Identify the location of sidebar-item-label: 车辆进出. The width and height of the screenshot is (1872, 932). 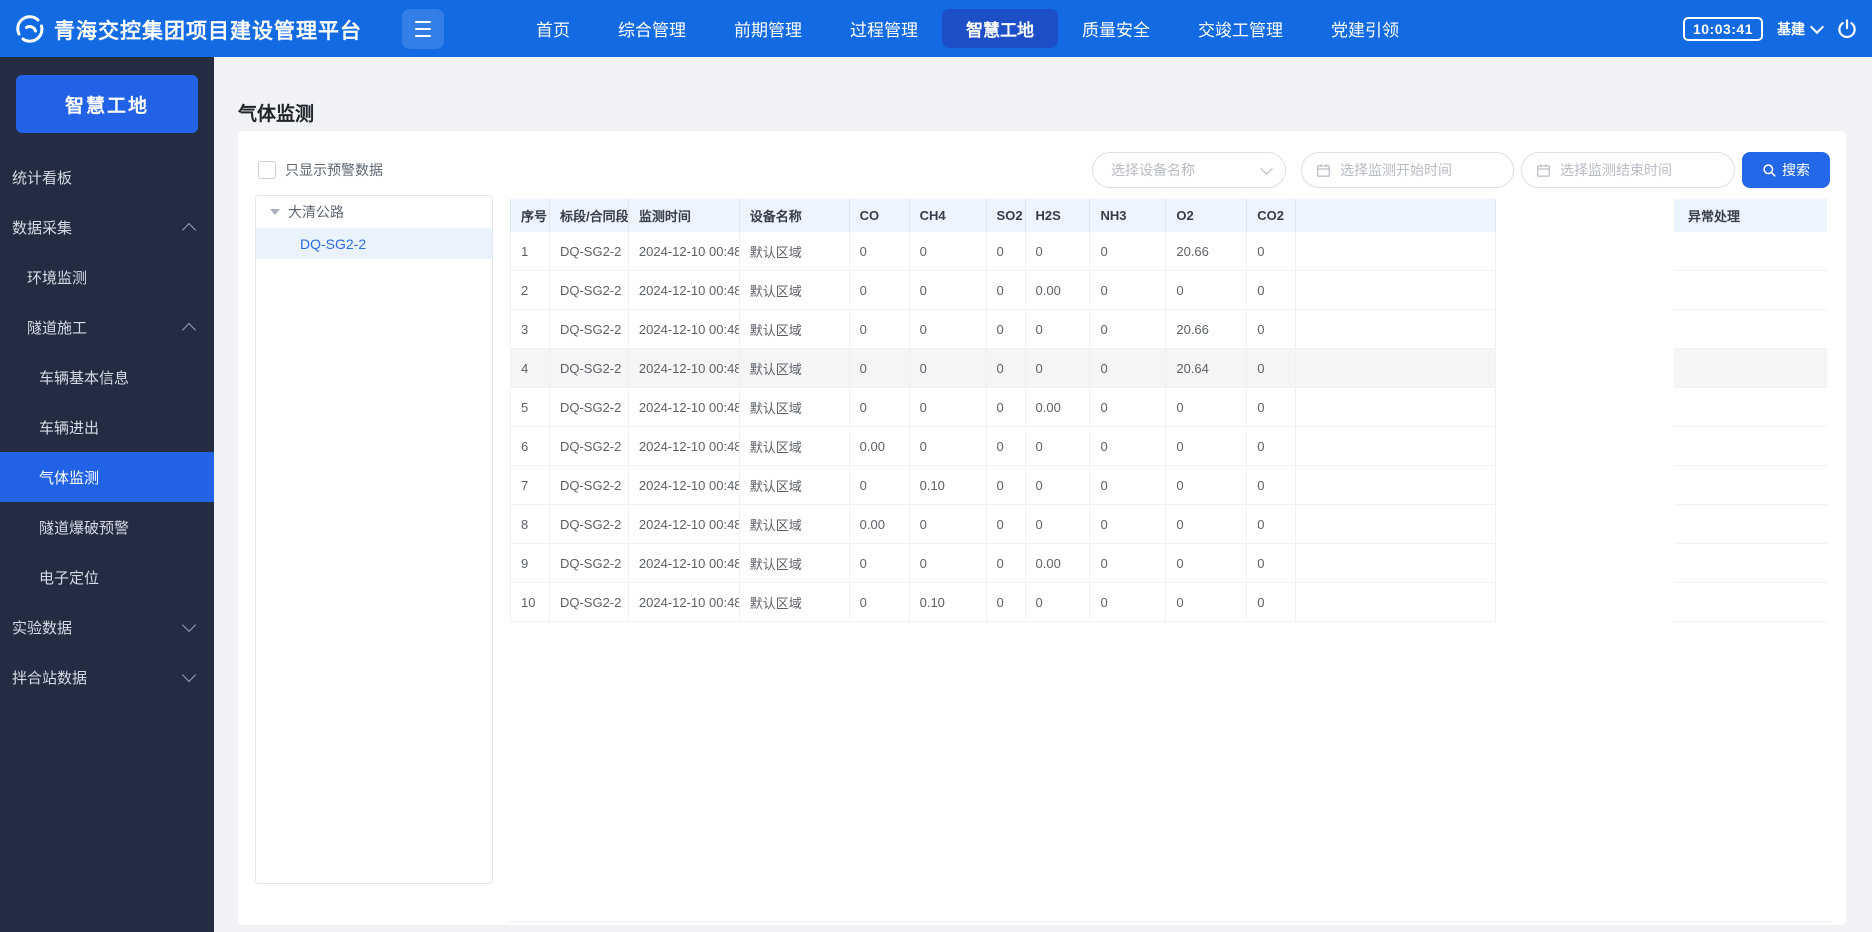
(69, 428).